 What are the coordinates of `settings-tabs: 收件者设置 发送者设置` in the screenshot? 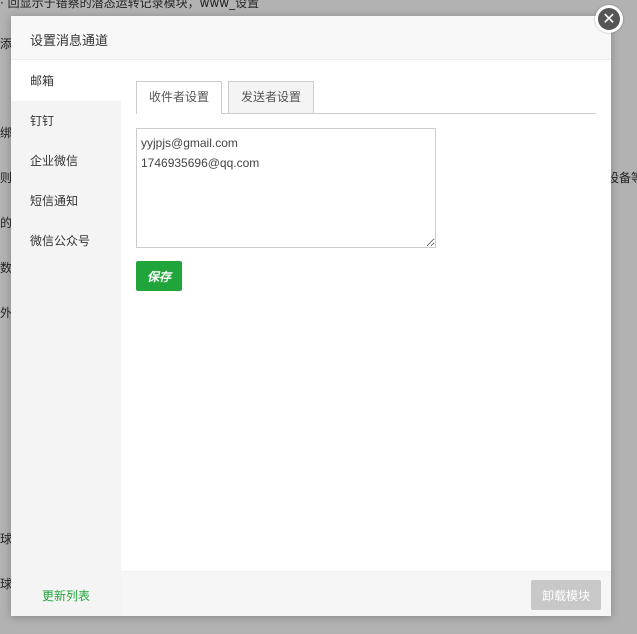 It's located at (366, 97).